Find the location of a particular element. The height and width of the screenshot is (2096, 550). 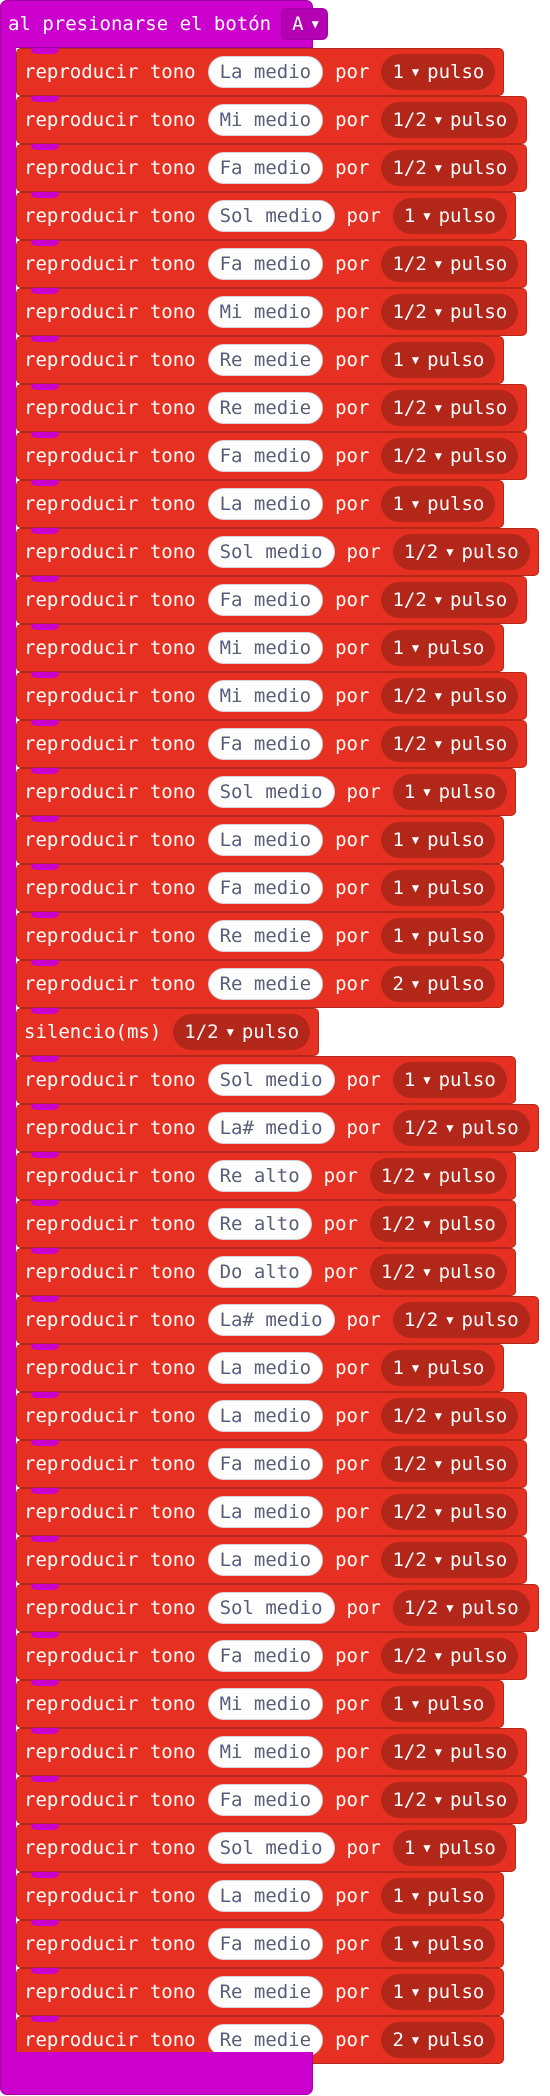

play-tone-block: reproducir tono Fa medio por 1 ▼ pulso is located at coordinates (260, 1944).